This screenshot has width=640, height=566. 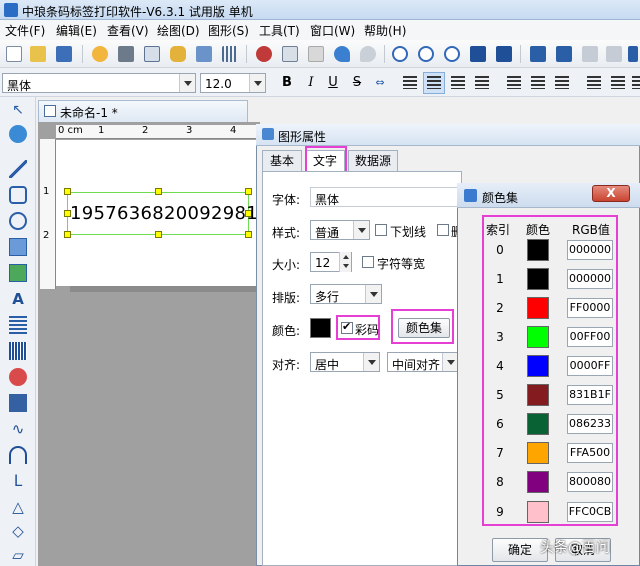 I want to click on send-back-icon, so click(x=564, y=54).